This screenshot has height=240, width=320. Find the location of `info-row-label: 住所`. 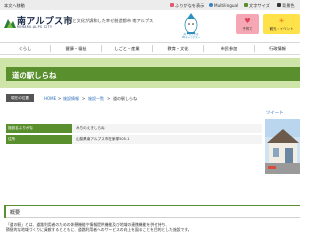

info-row-label: 住所 is located at coordinates (39, 139).